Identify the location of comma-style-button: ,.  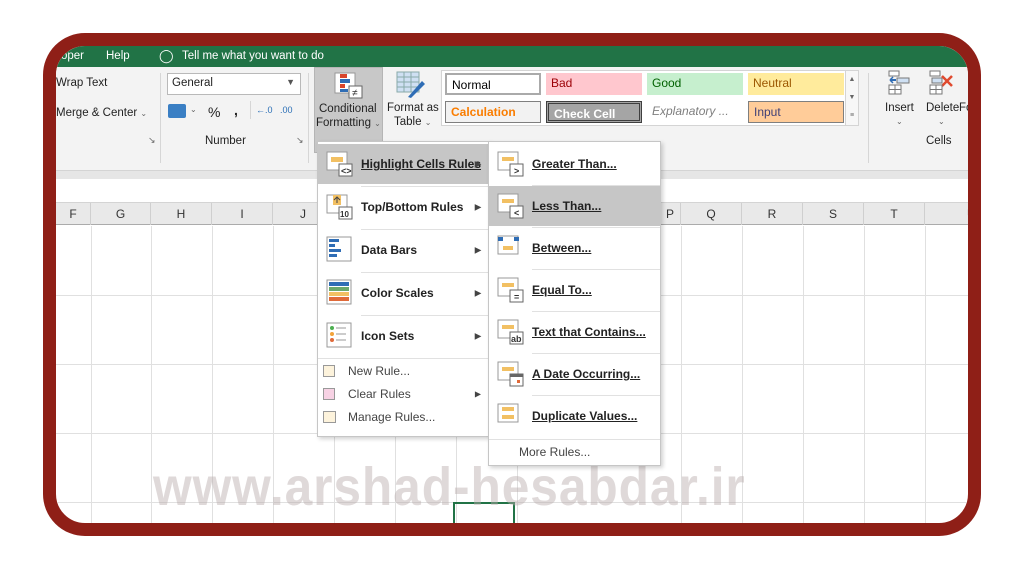
(236, 110).